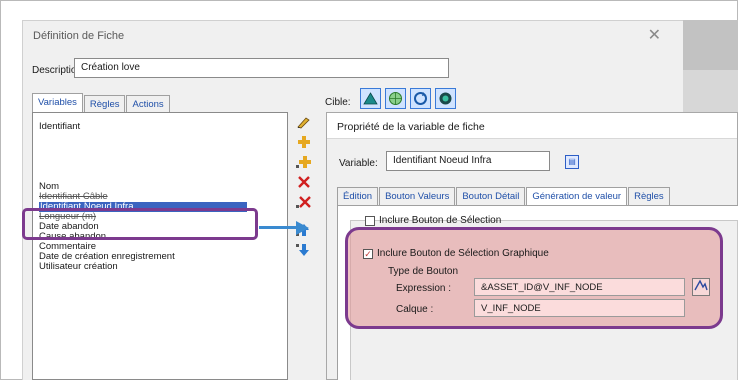  Describe the element at coordinates (491, 196) in the screenshot. I see `tab-bouton-detail: Bouton Détail` at that location.